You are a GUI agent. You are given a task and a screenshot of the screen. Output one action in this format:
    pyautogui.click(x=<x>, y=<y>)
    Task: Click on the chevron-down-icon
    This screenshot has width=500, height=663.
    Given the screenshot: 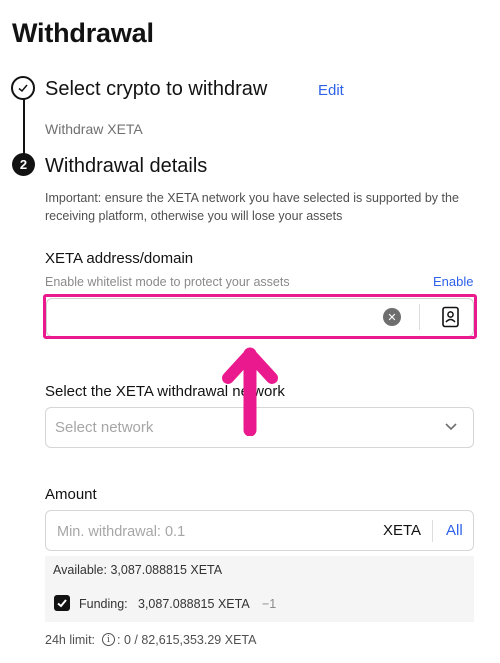 What is the action you would take?
    pyautogui.click(x=451, y=428)
    